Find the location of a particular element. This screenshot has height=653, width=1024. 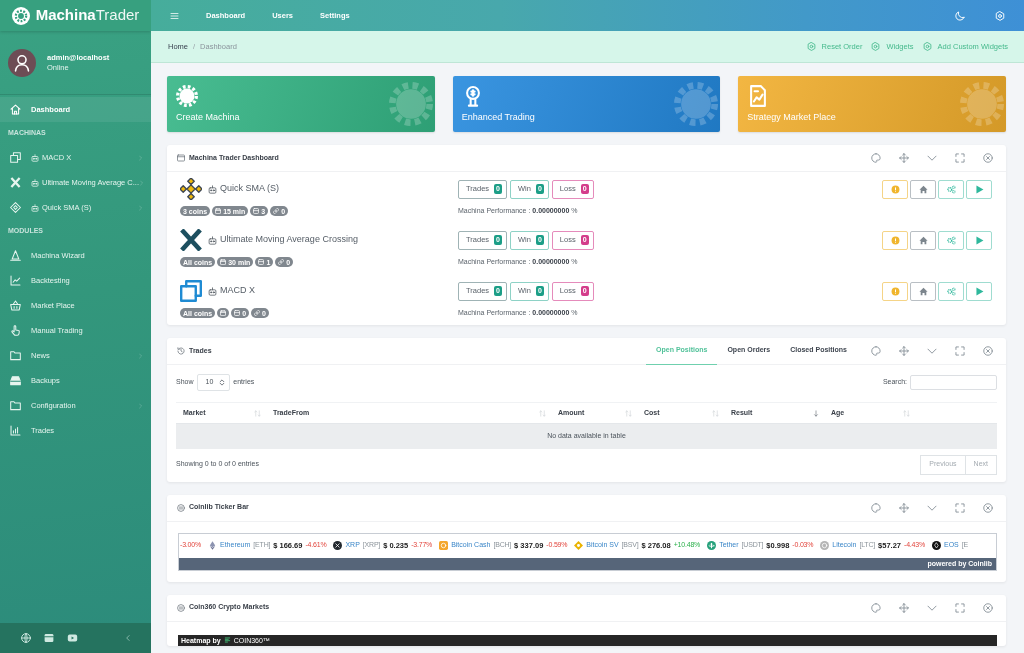

search-field is located at coordinates (953, 382).